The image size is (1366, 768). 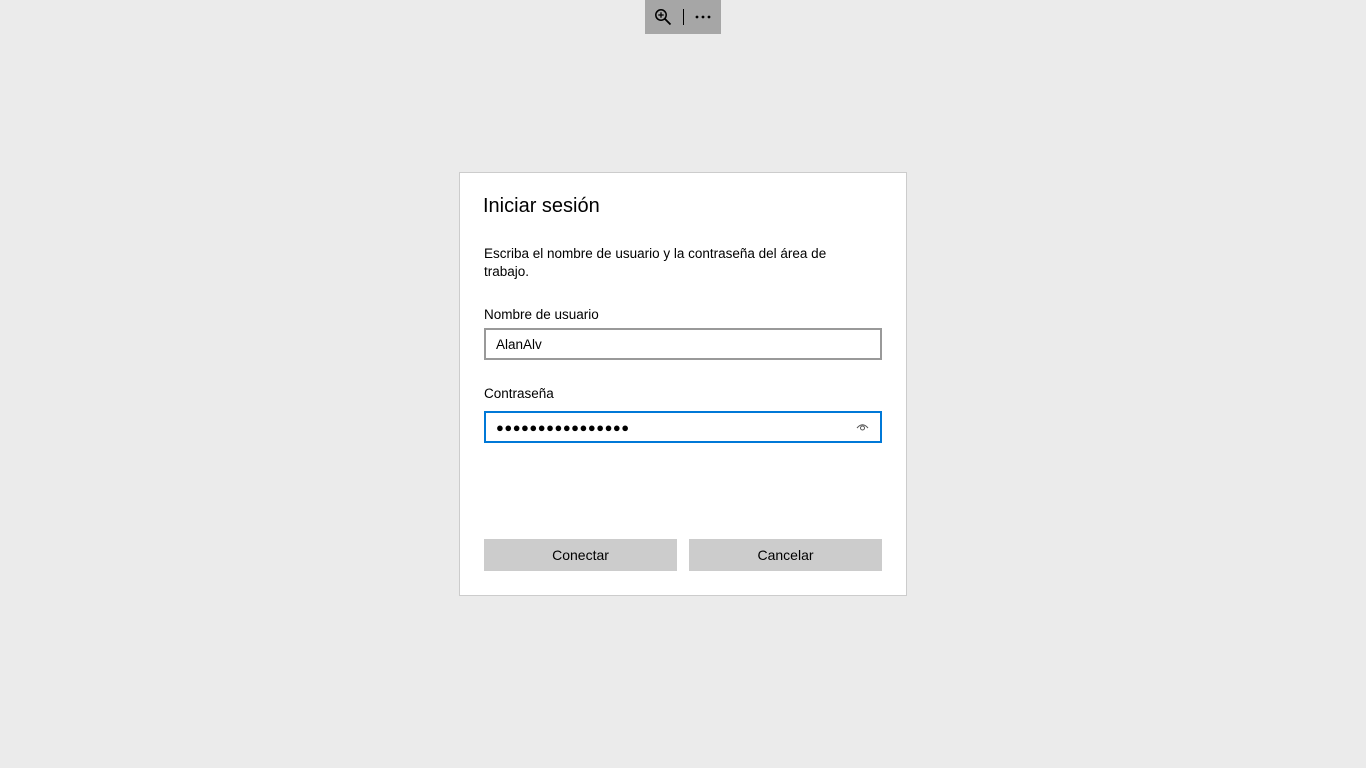 I want to click on zoom-in-icon, so click(x=663, y=17).